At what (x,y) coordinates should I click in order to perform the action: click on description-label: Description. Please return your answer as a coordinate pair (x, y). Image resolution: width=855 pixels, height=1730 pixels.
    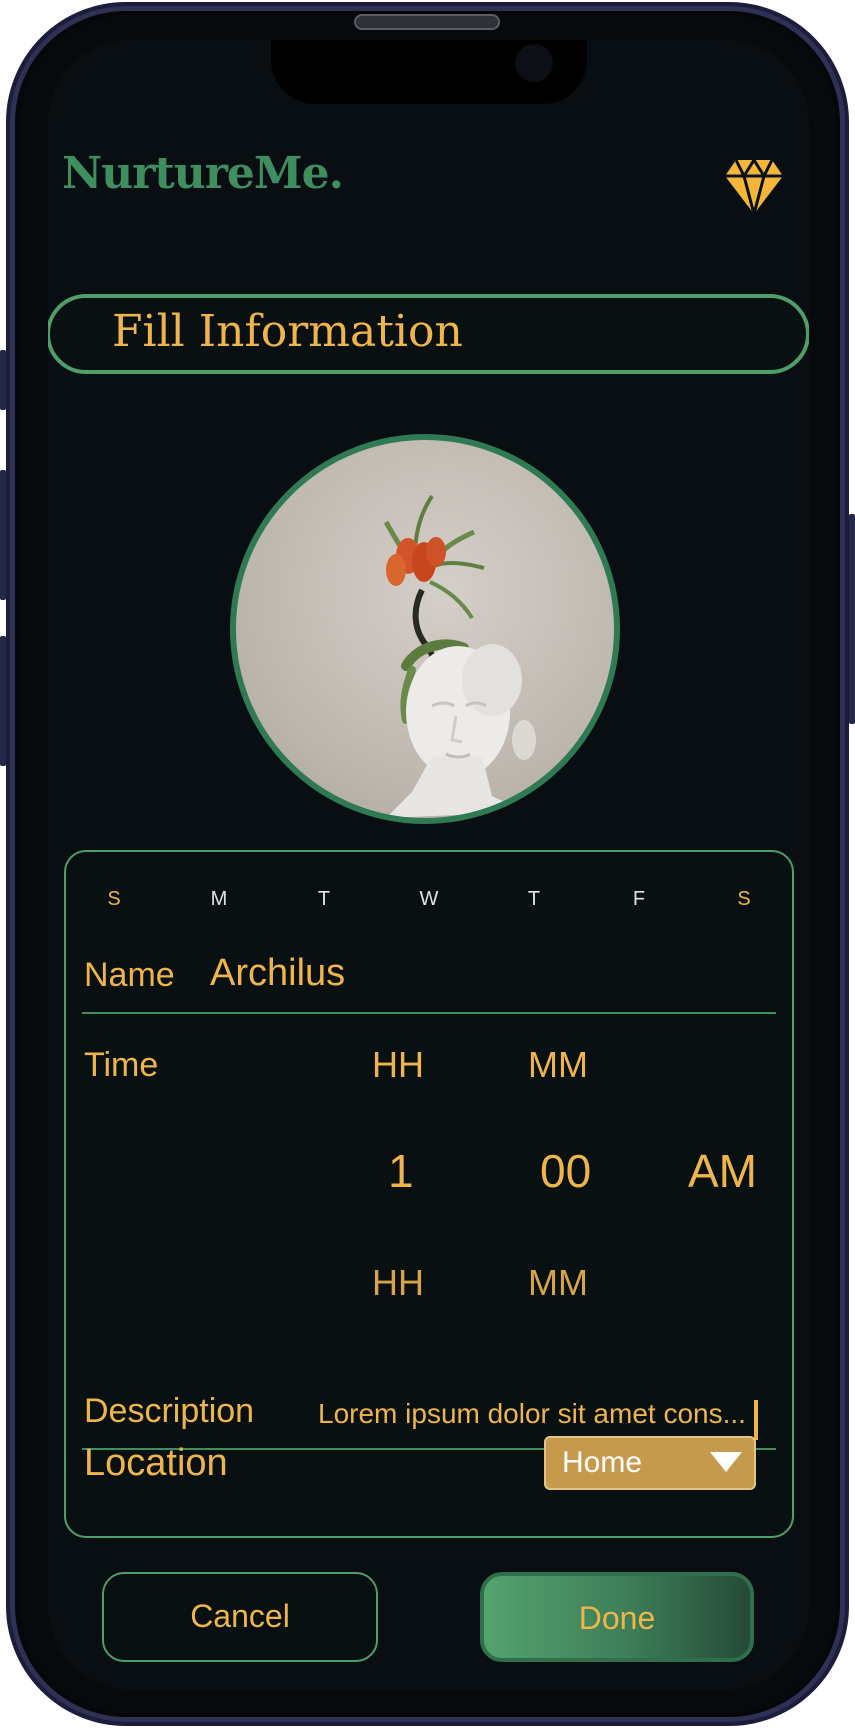
    Looking at the image, I should click on (169, 1411).